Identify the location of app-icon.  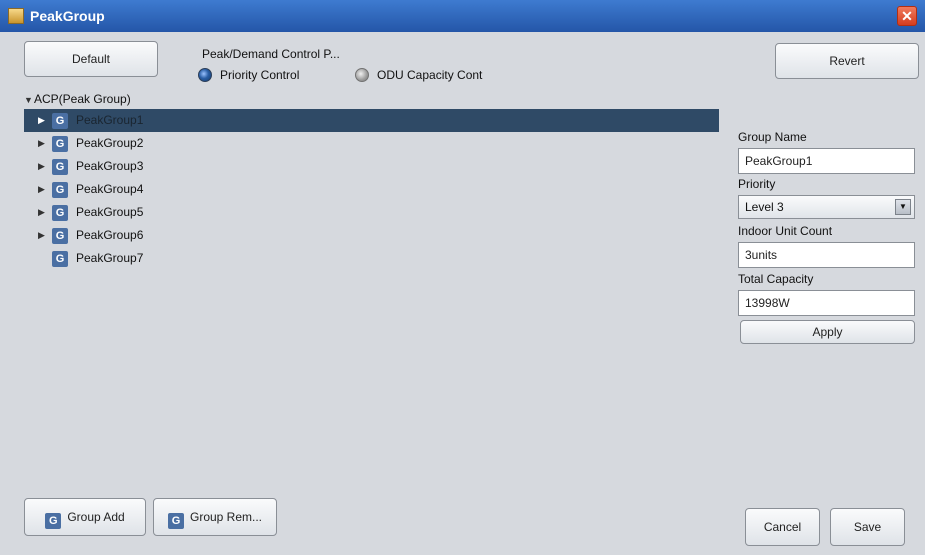
(16, 16).